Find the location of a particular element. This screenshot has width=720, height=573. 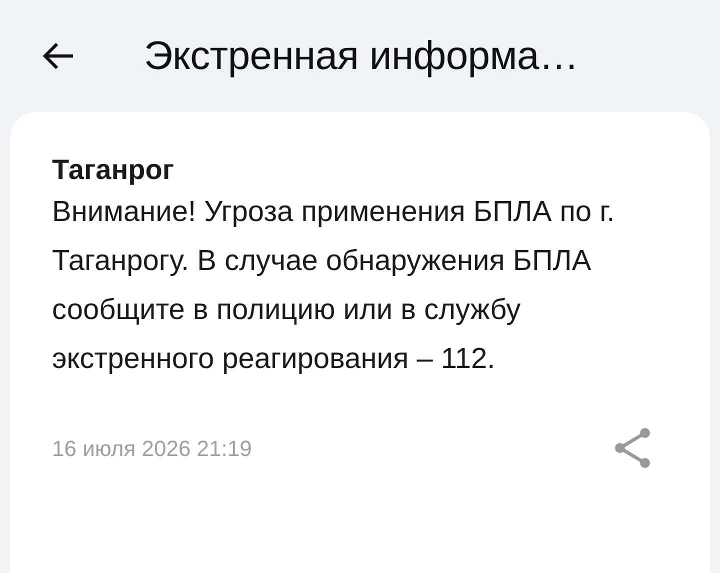

message-city: Таганрог is located at coordinates (113, 170).